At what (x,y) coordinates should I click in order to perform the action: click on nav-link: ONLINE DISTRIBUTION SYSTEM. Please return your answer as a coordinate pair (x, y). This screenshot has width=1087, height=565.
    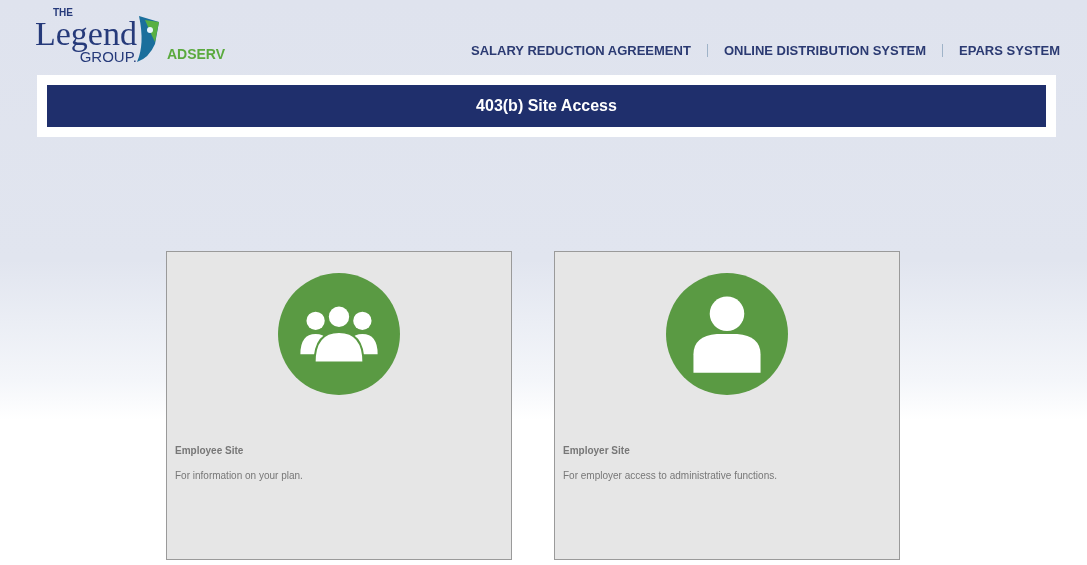
    Looking at the image, I should click on (825, 50).